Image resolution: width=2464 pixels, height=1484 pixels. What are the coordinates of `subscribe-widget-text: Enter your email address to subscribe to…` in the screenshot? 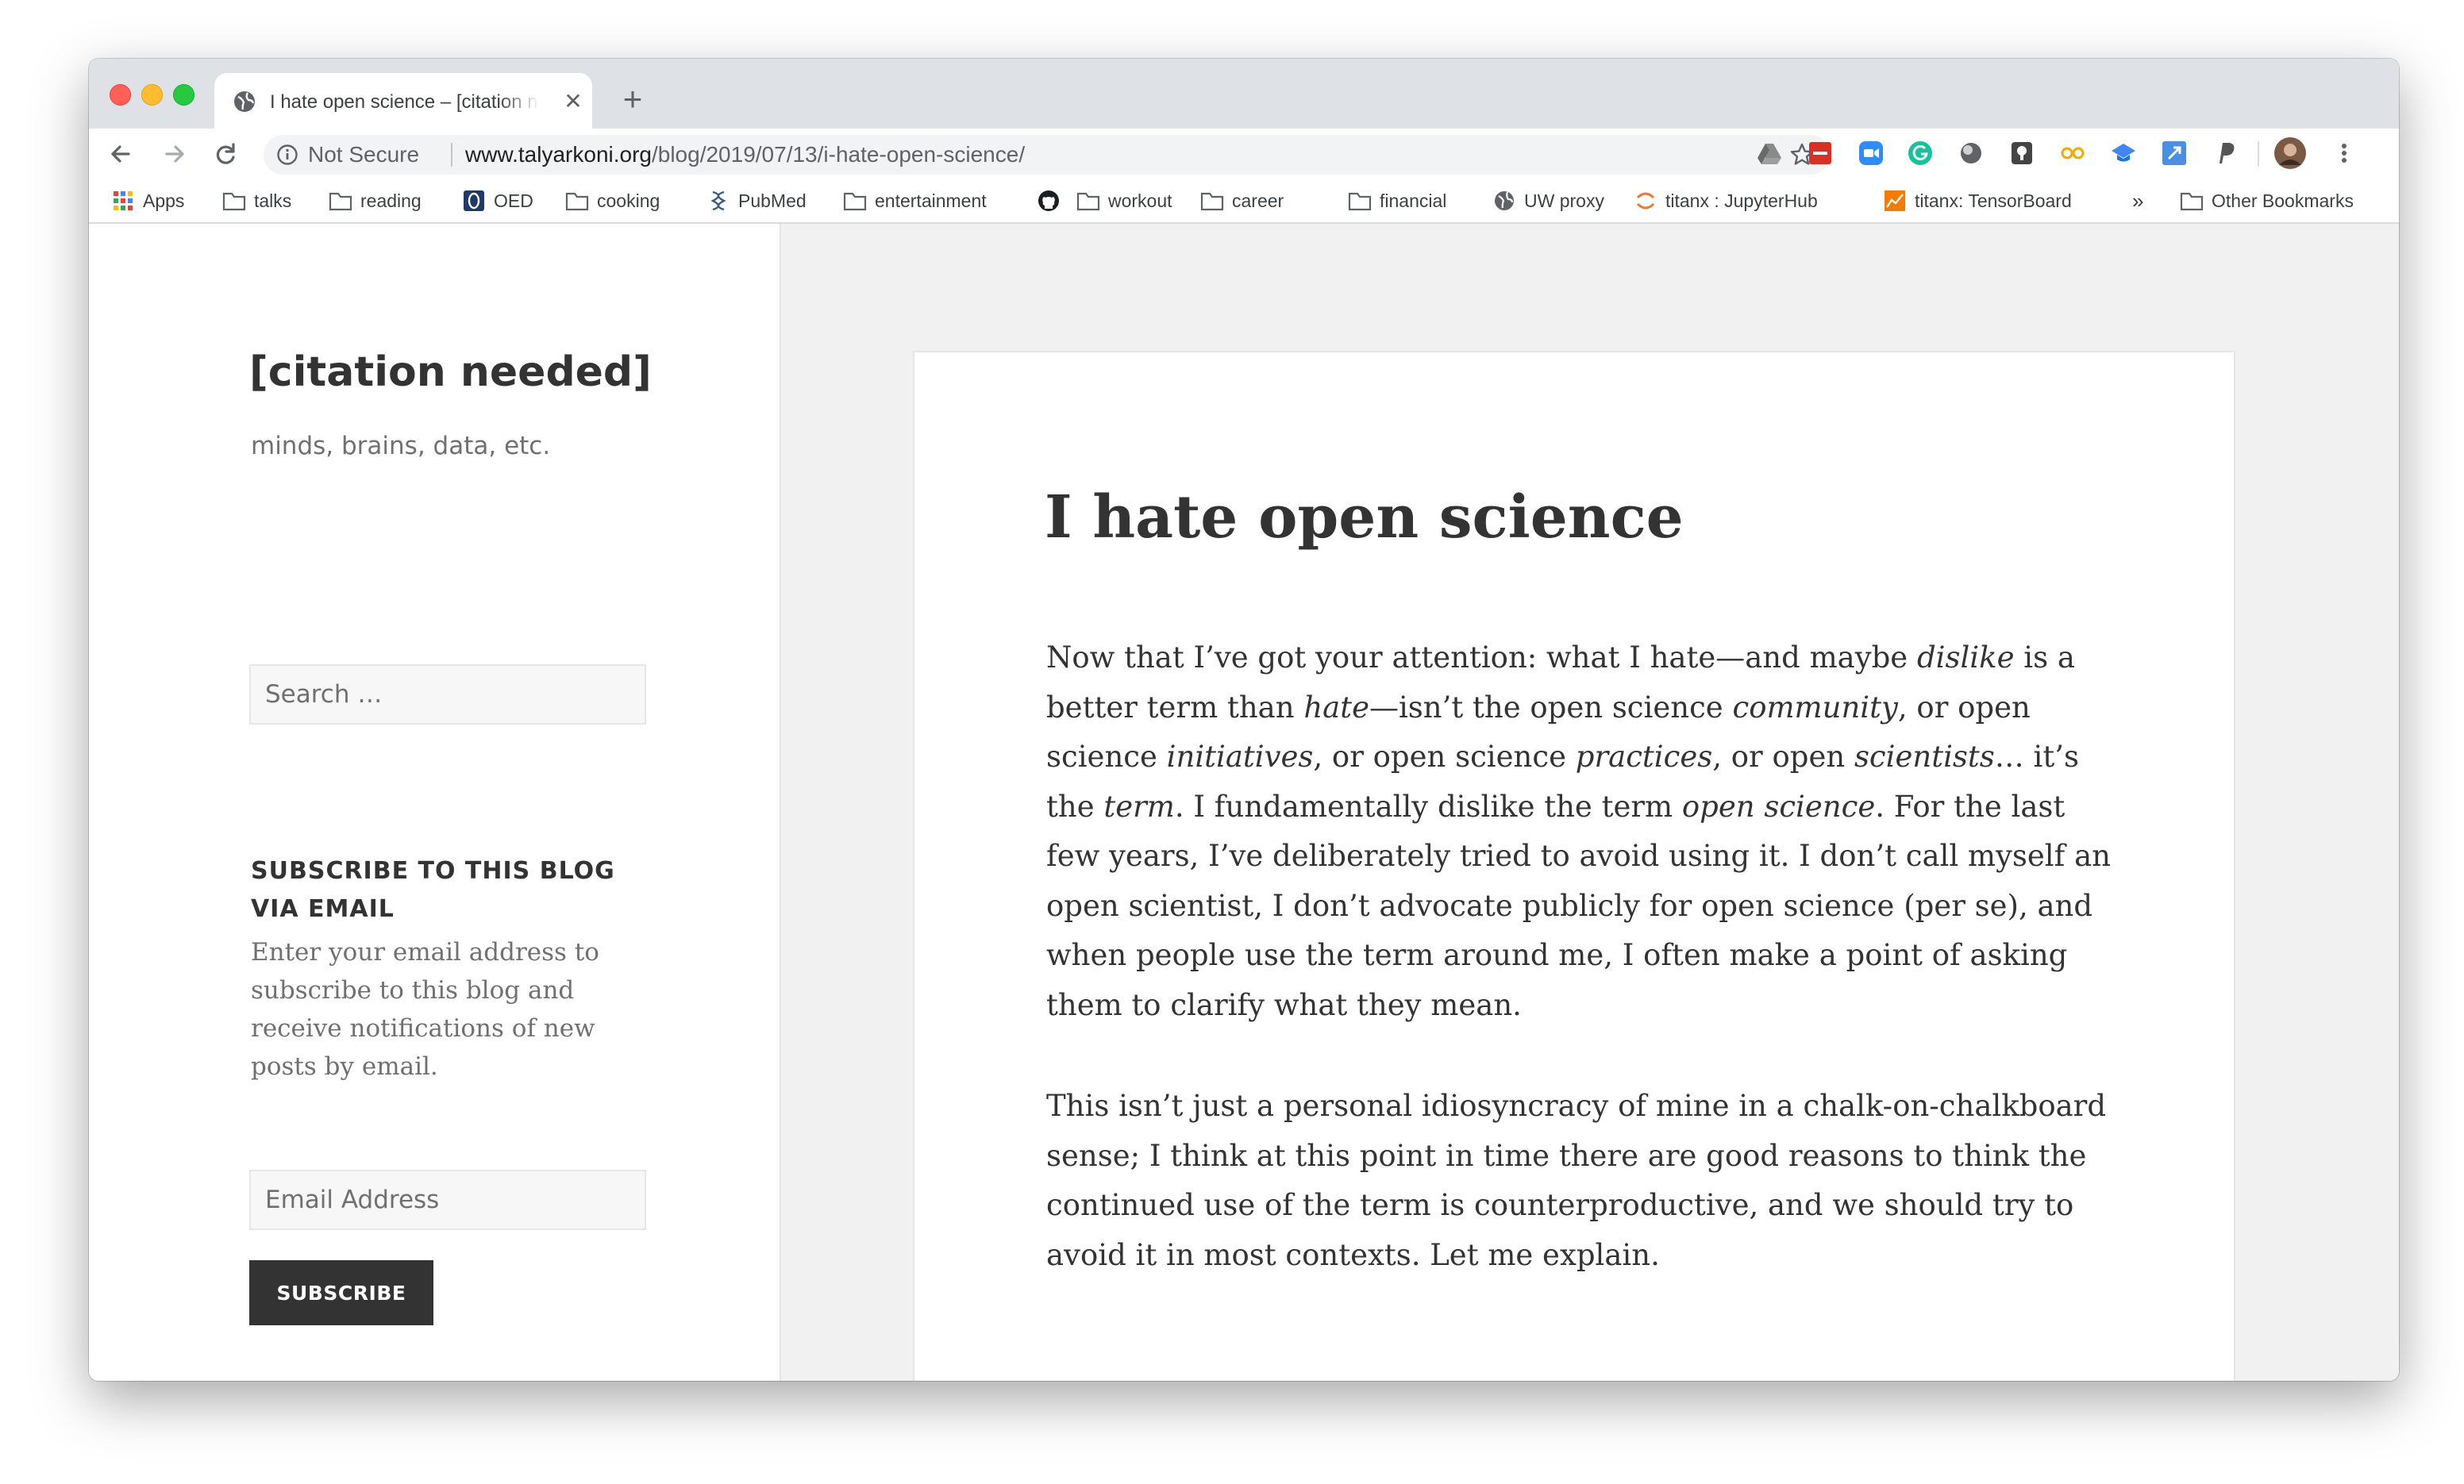 It's located at (425, 1009).